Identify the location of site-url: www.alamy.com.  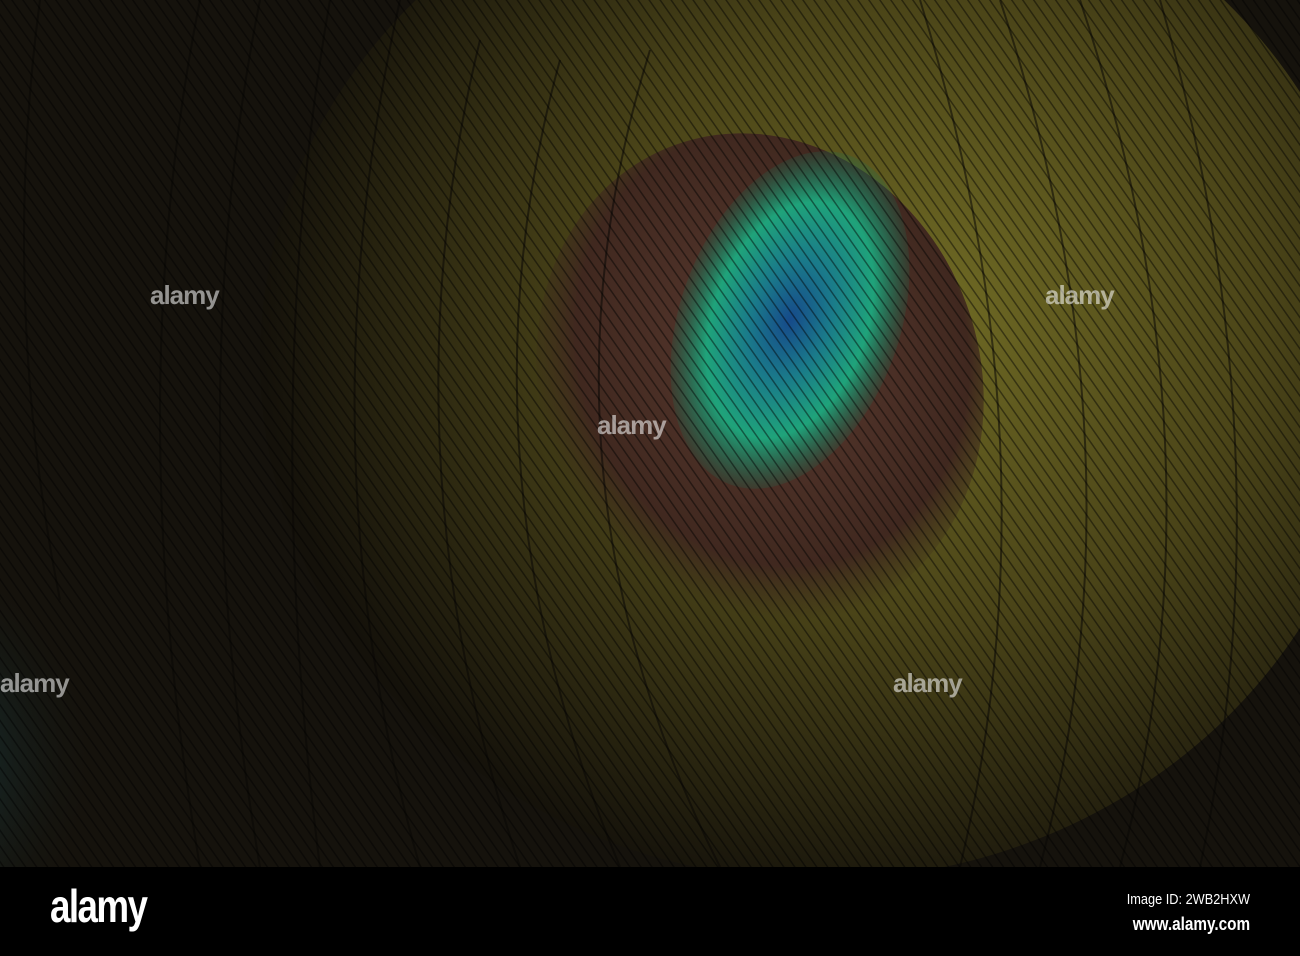
(1191, 924).